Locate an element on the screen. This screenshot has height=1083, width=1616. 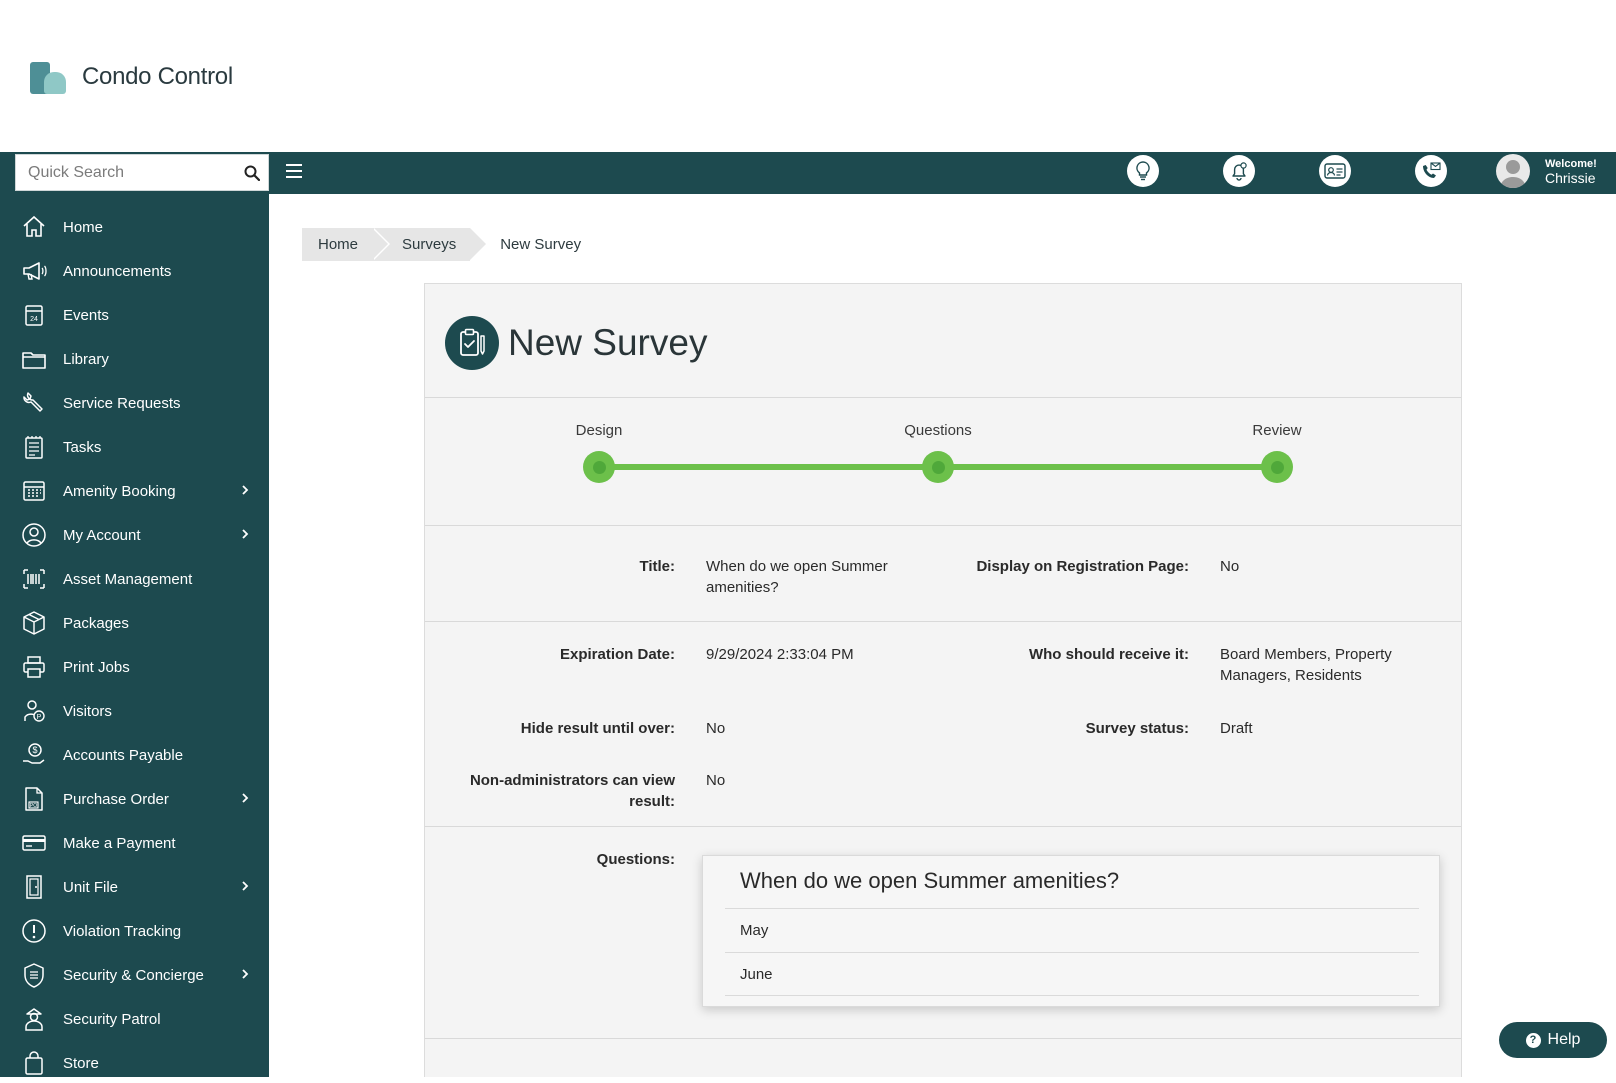
money-hand-icon: $ is located at coordinates (34, 755).